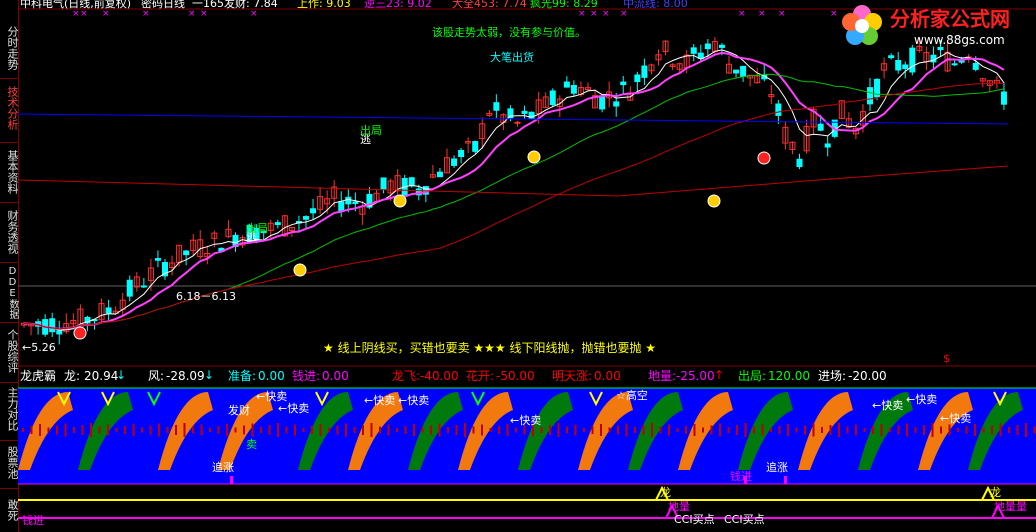  What do you see at coordinates (9, 351) in the screenshot?
I see `tab-stock-review: 个股综评` at bounding box center [9, 351].